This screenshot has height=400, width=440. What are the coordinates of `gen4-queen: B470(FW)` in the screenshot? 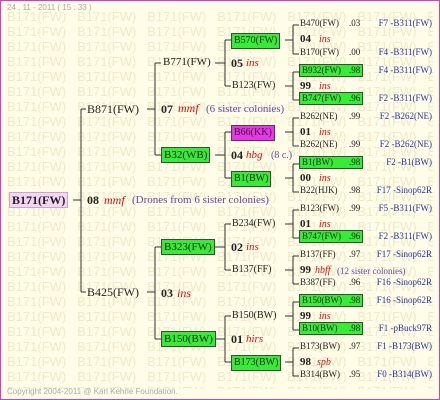 It's located at (319, 23).